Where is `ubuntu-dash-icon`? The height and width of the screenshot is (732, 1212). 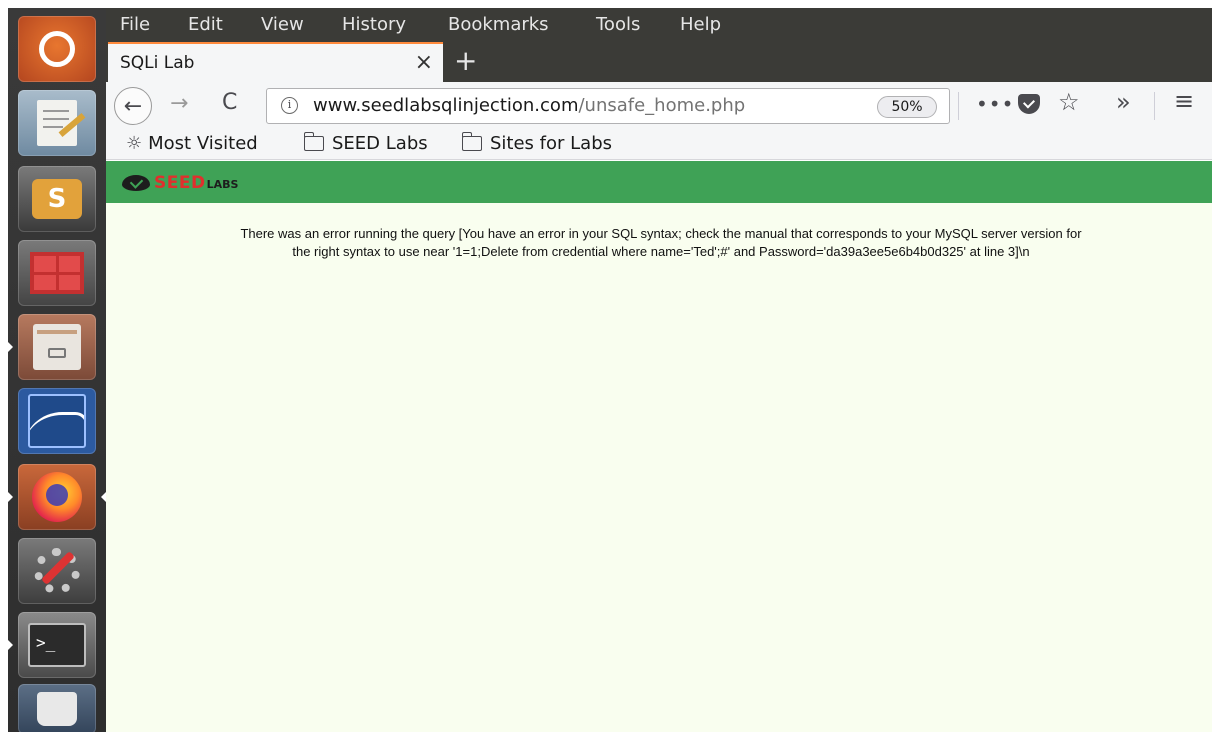 ubuntu-dash-icon is located at coordinates (57, 49).